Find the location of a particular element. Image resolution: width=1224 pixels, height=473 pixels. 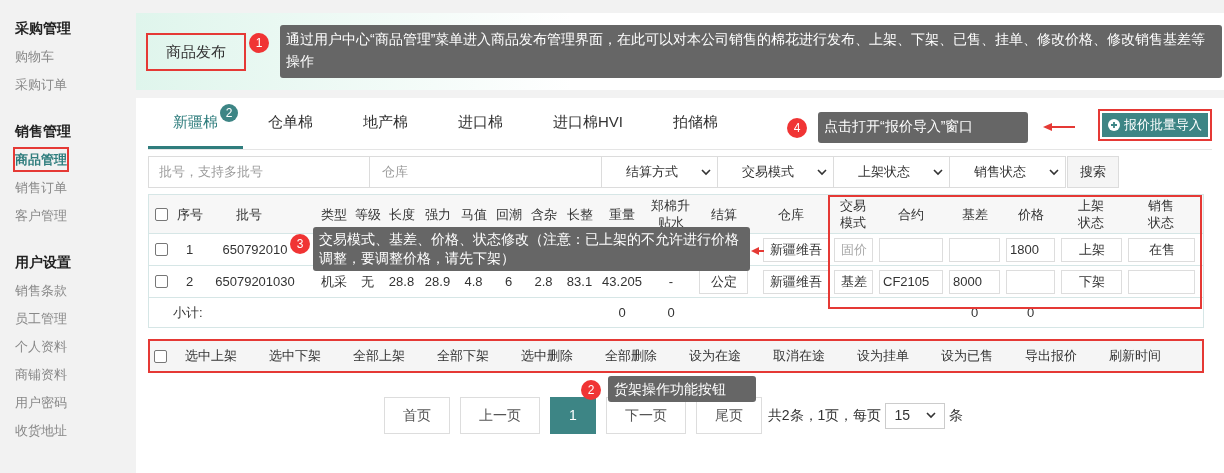

filter-select: 上架状态 is located at coordinates (892, 172).